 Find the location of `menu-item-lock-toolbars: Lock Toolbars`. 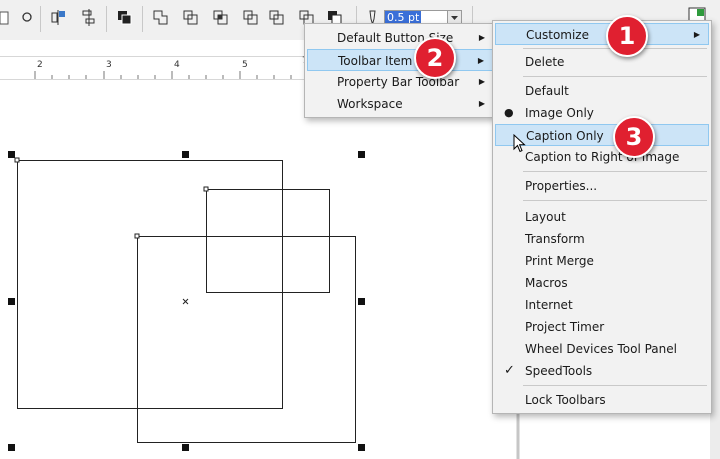

menu-item-lock-toolbars: Lock Toolbars is located at coordinates (602, 400).